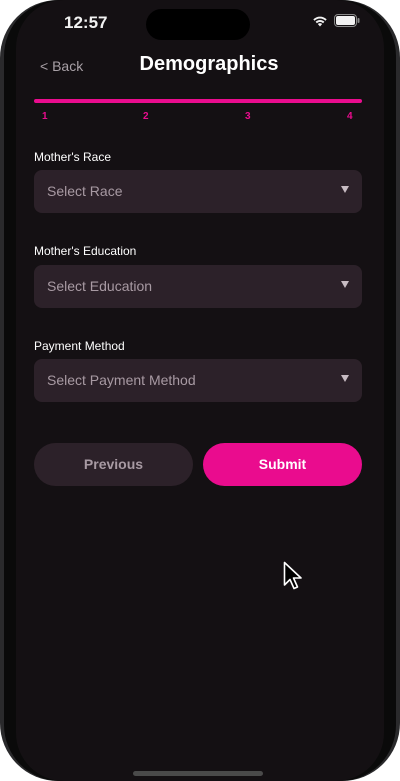 This screenshot has height=781, width=400. Describe the element at coordinates (347, 20) in the screenshot. I see `battery-icon` at that location.